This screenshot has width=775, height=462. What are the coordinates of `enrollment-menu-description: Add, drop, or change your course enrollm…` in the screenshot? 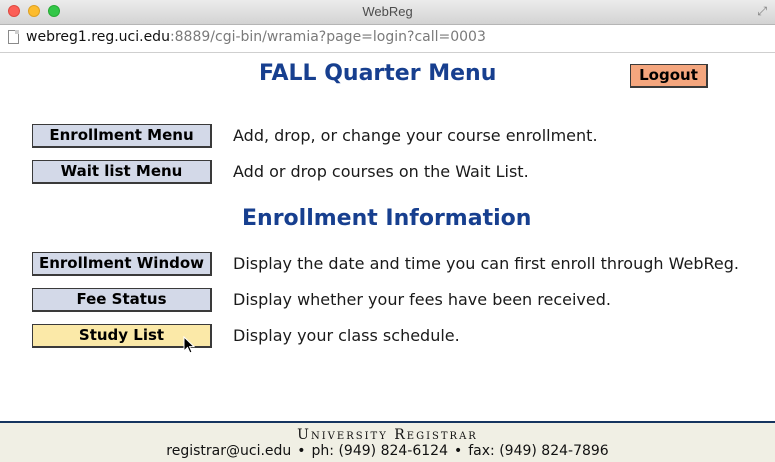 It's located at (415, 135).